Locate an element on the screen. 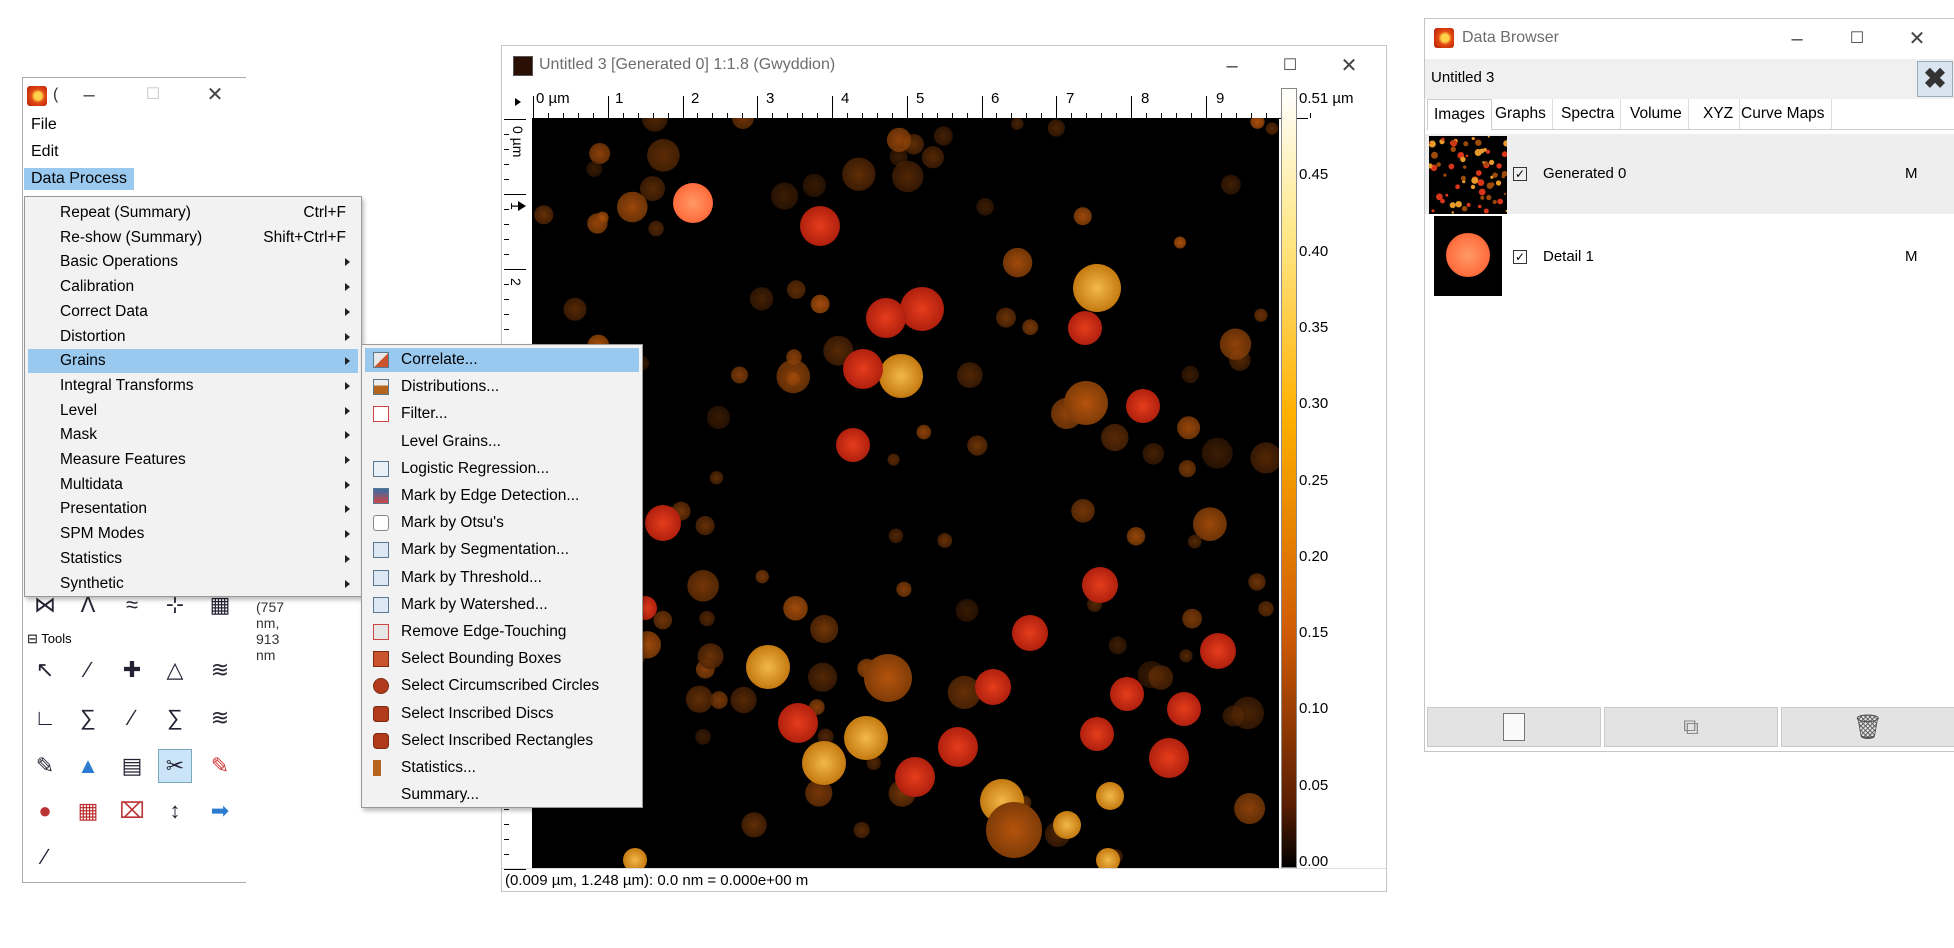 The width and height of the screenshot is (1954, 948). menu-item-integral-transforms: Integral Transforms is located at coordinates (193, 386).